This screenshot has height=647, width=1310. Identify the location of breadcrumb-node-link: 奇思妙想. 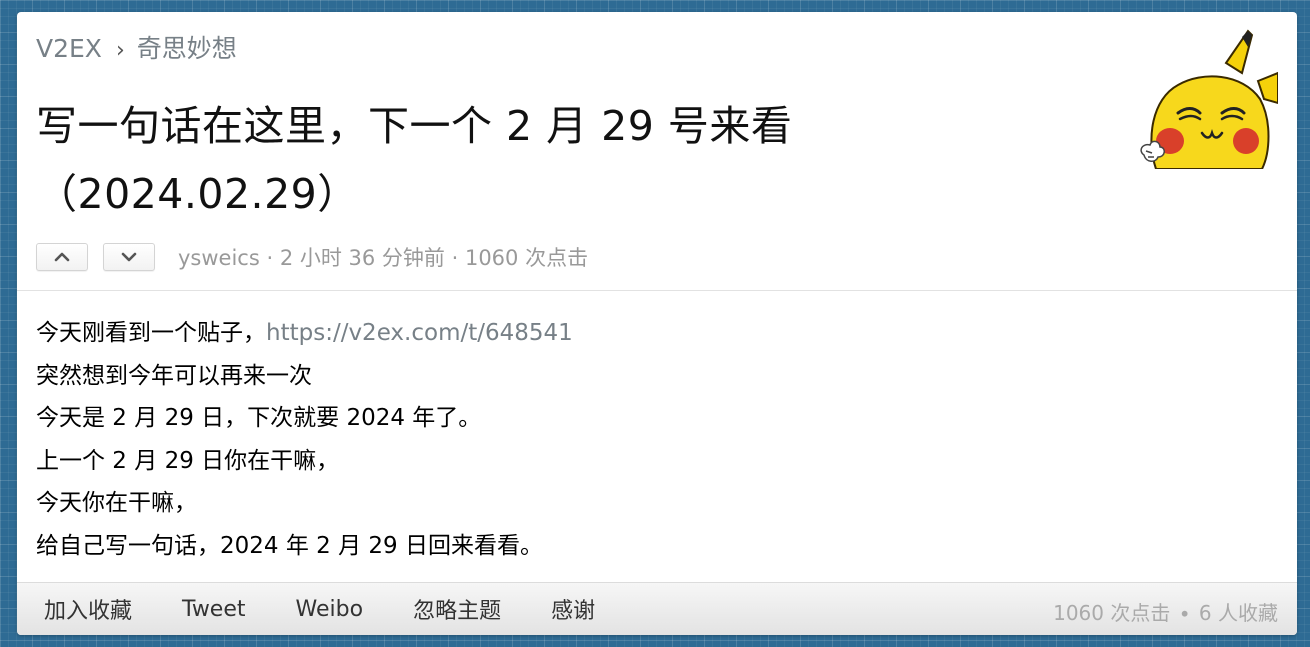
(187, 48).